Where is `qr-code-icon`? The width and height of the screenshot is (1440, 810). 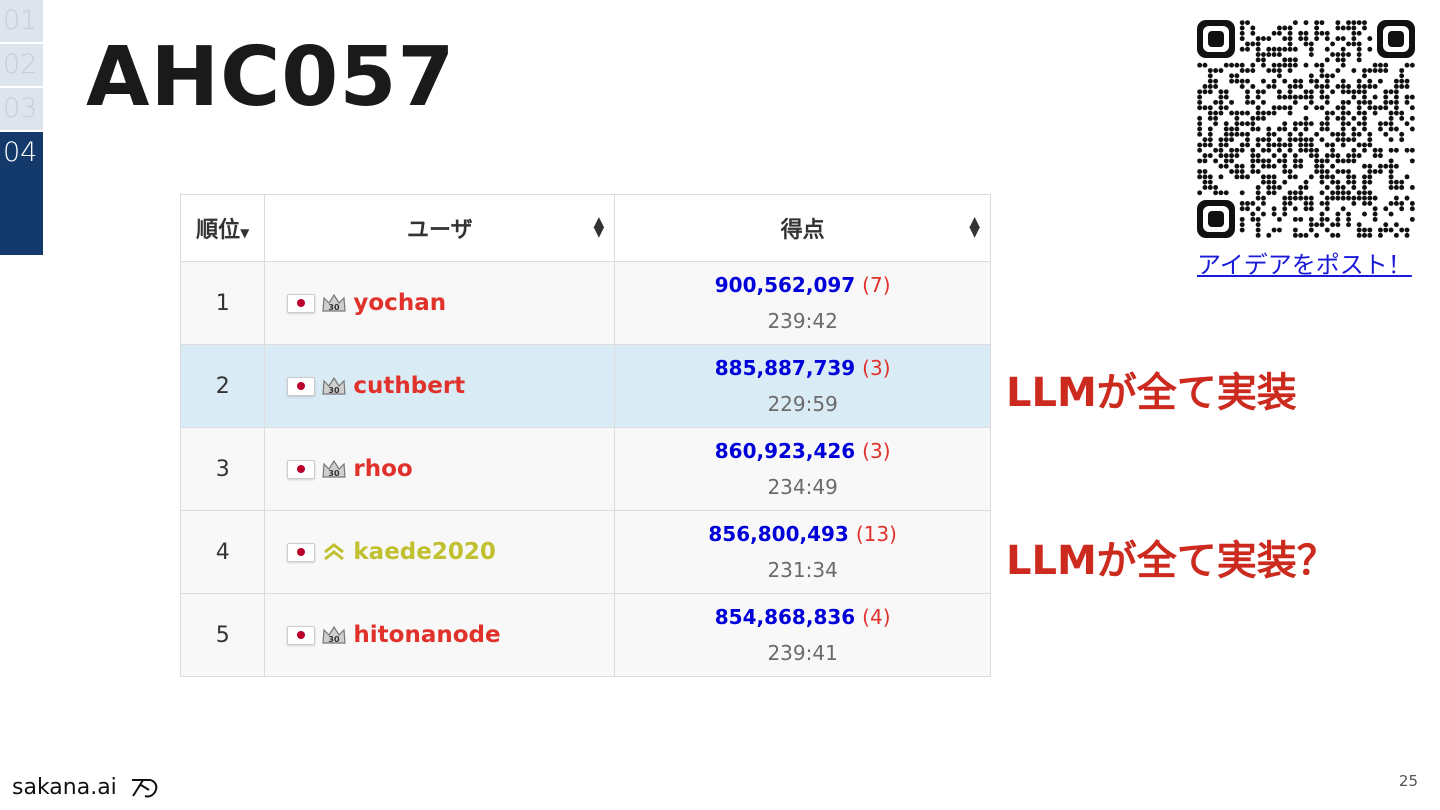
qr-code-icon is located at coordinates (1306, 129).